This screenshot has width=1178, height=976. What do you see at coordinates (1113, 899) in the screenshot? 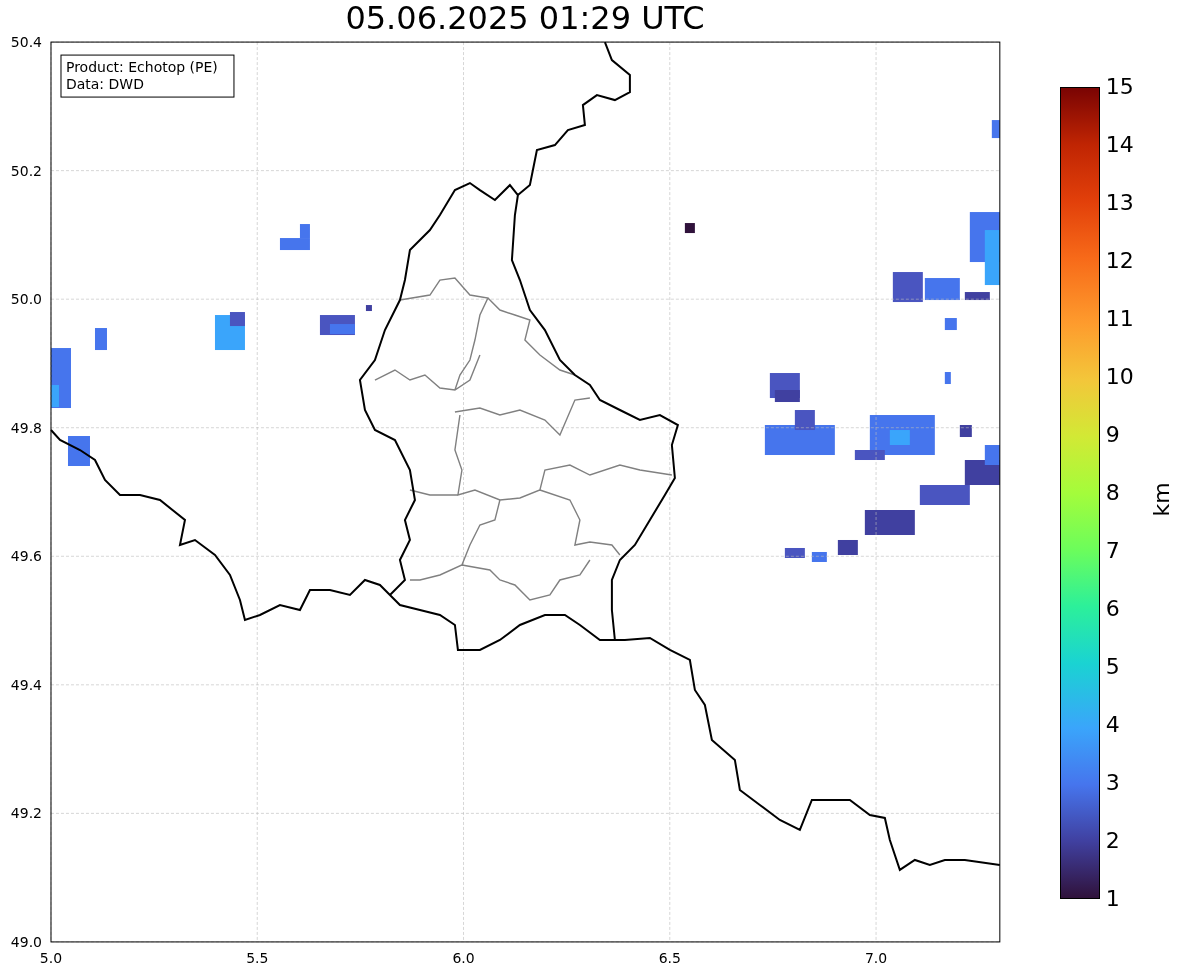
I see `colorbar-tick-label: 1` at bounding box center [1113, 899].